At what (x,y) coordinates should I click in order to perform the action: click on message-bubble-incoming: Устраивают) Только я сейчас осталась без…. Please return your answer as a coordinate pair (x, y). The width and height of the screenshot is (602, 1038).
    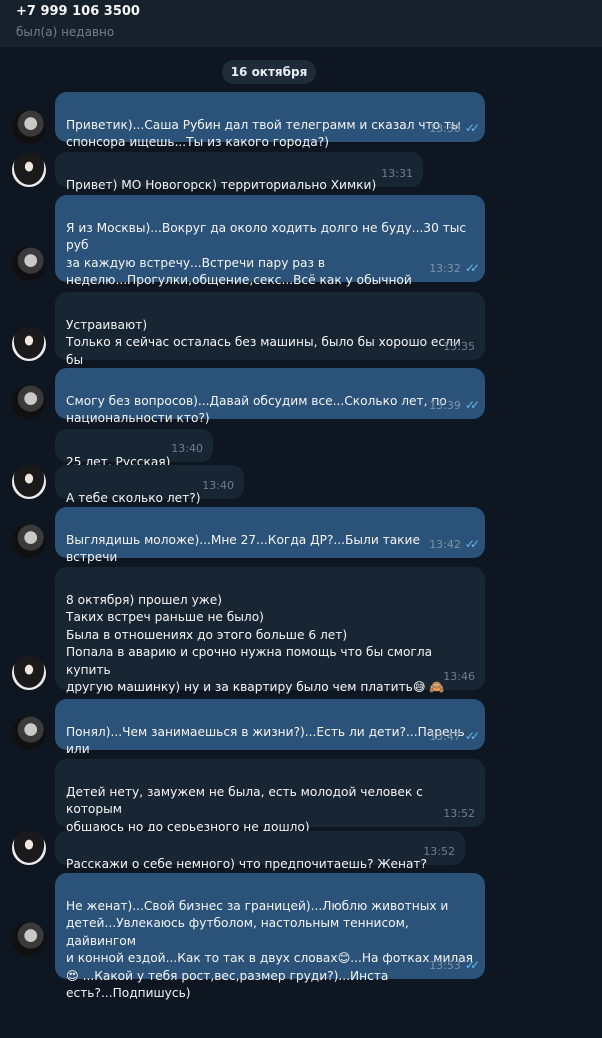
    Looking at the image, I should click on (270, 338).